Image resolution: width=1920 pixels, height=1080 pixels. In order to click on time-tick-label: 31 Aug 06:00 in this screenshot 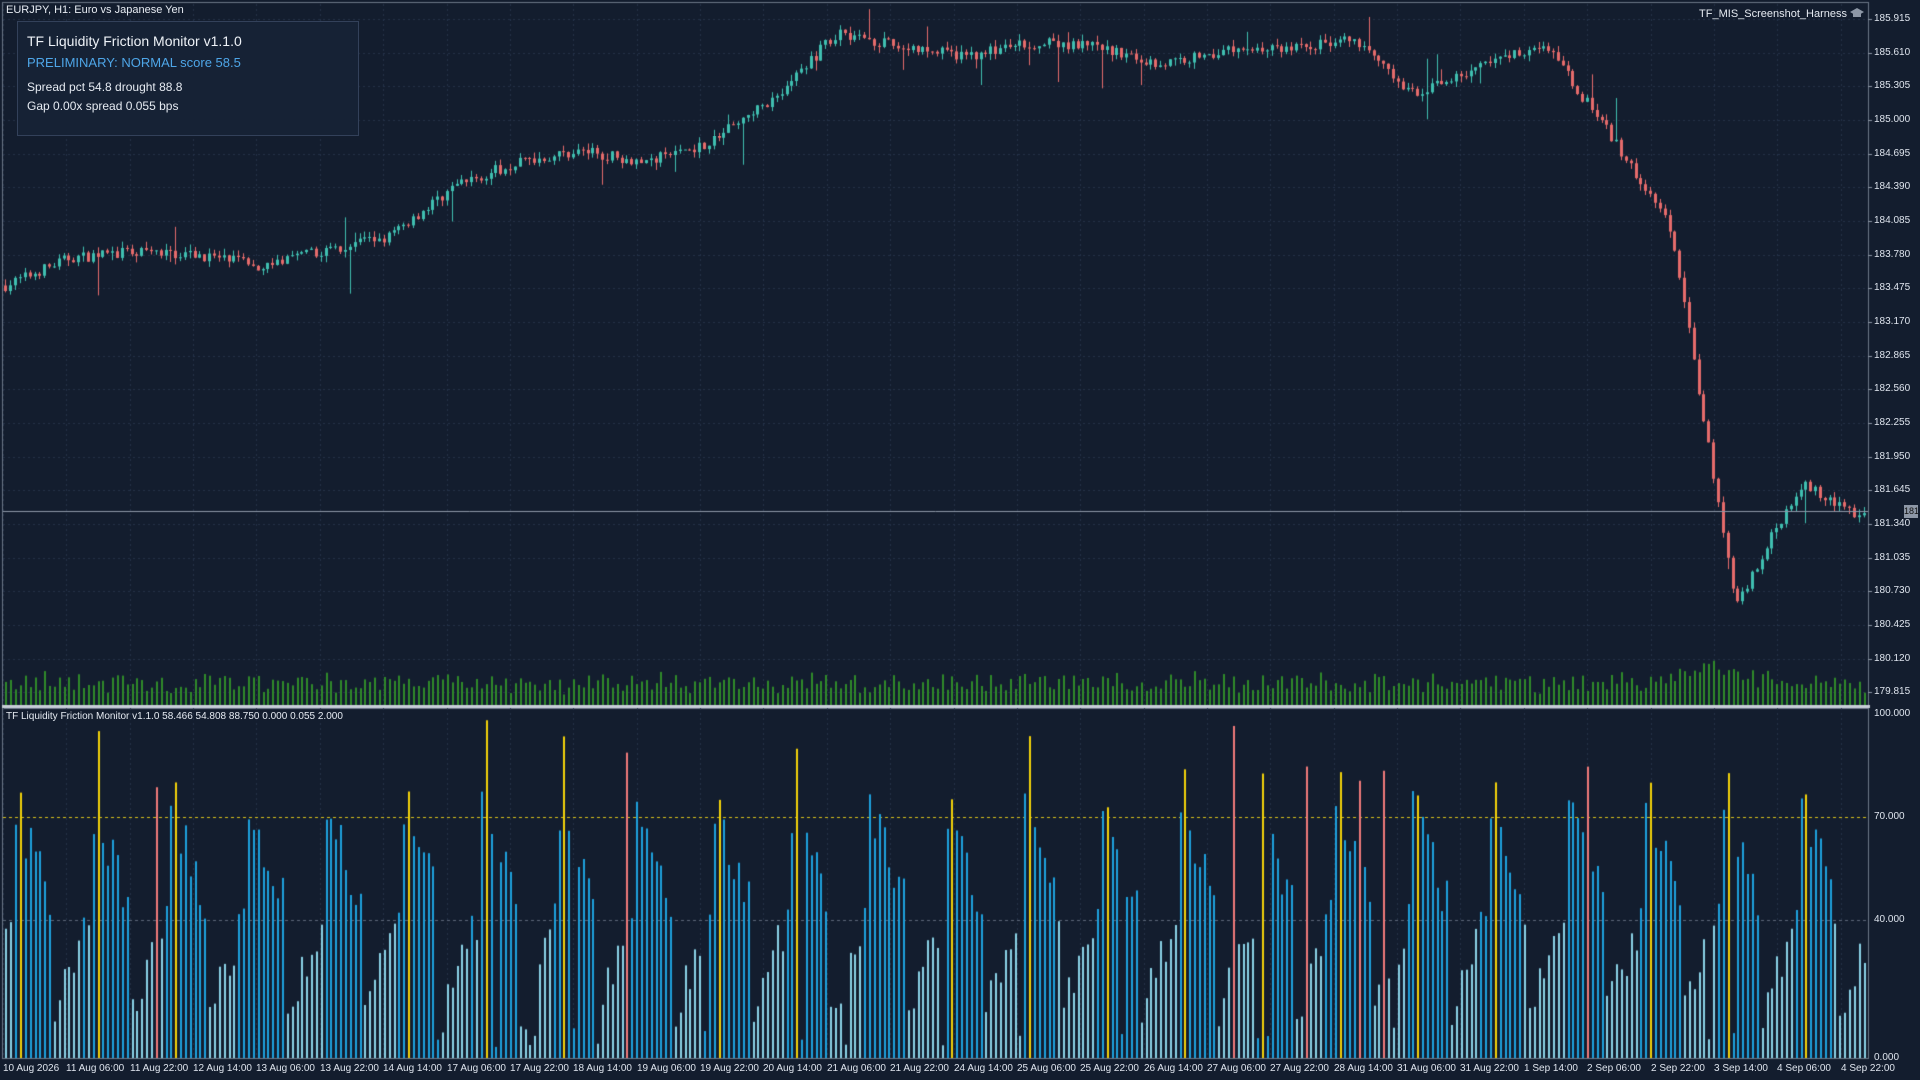, I will do `click(1426, 1068)`.